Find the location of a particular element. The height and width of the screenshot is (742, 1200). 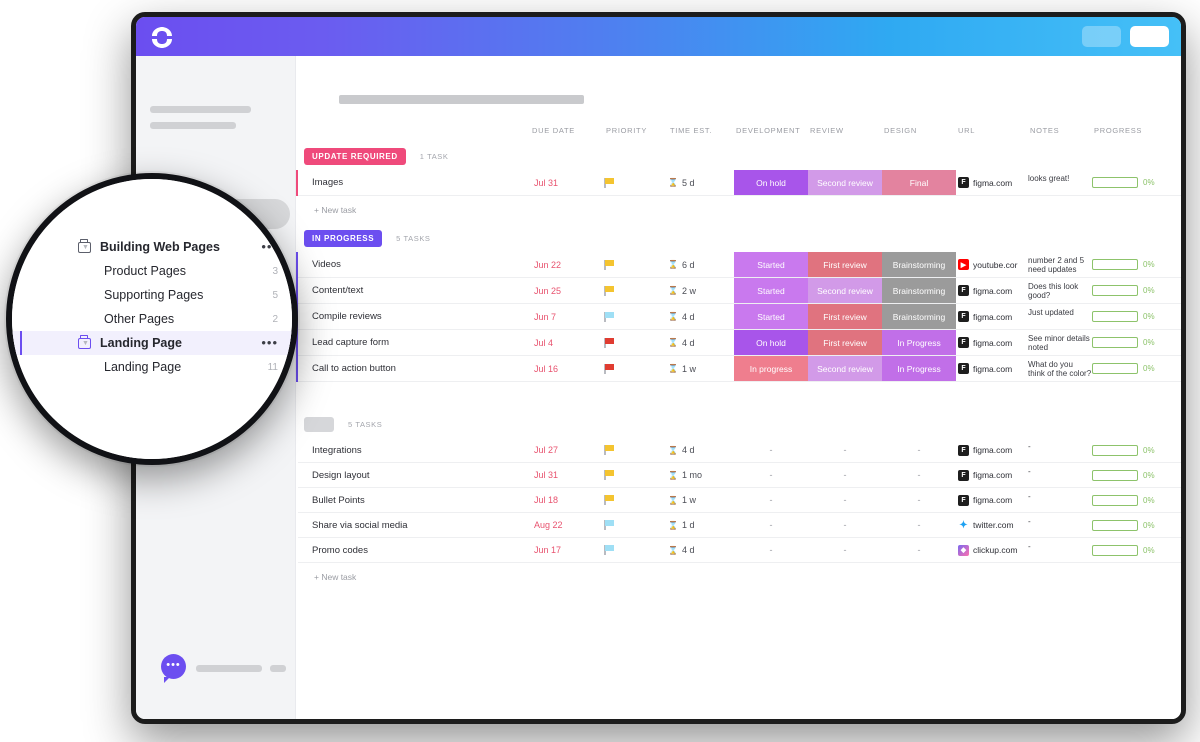

task-name-cell: Design layout is located at coordinates (414, 475).